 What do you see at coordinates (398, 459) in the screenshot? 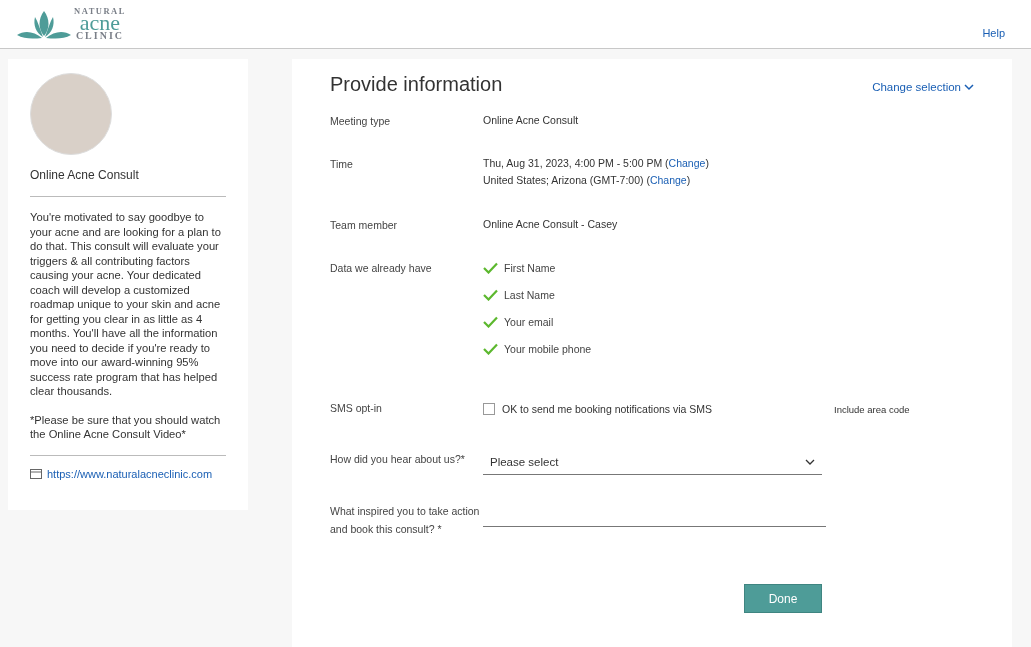
I see `field-label: How did you hear about us?*` at bounding box center [398, 459].